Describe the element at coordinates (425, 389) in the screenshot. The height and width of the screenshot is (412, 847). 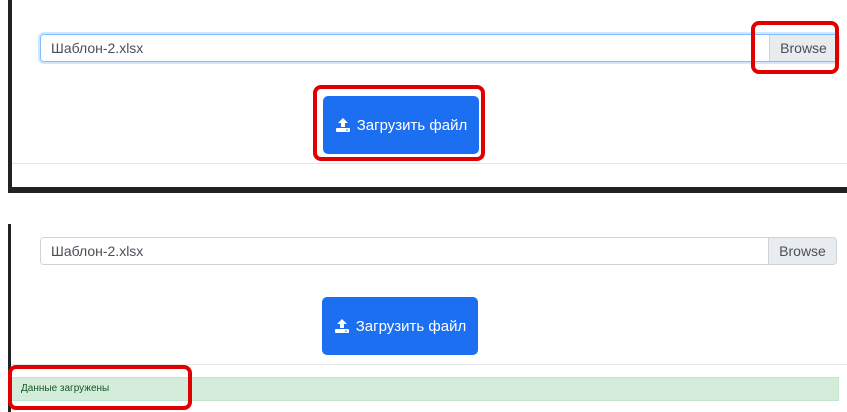
I see `success-alert: Данные загружены` at that location.